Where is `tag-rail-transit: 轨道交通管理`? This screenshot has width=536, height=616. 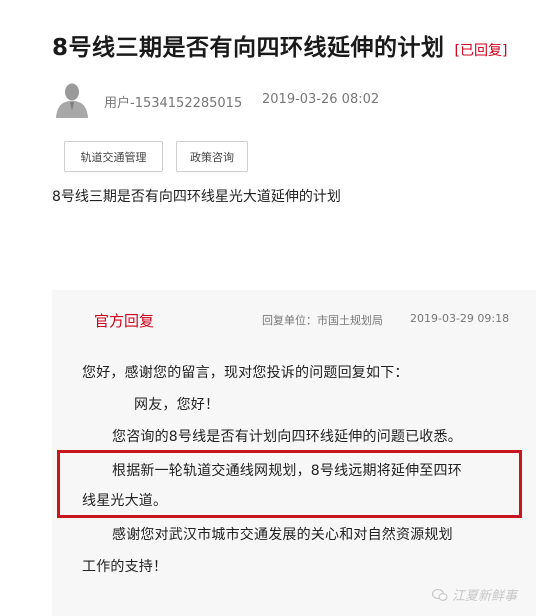 tag-rail-transit: 轨道交通管理 is located at coordinates (113, 156).